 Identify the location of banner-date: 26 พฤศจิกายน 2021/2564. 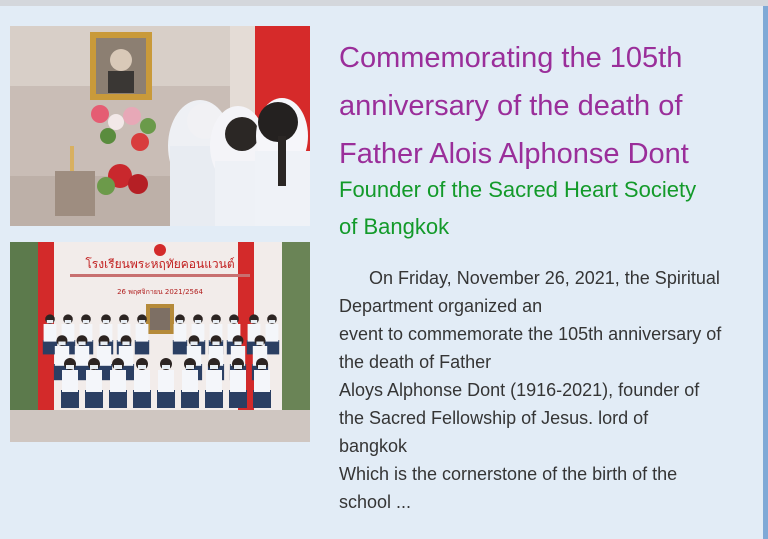
(160, 292).